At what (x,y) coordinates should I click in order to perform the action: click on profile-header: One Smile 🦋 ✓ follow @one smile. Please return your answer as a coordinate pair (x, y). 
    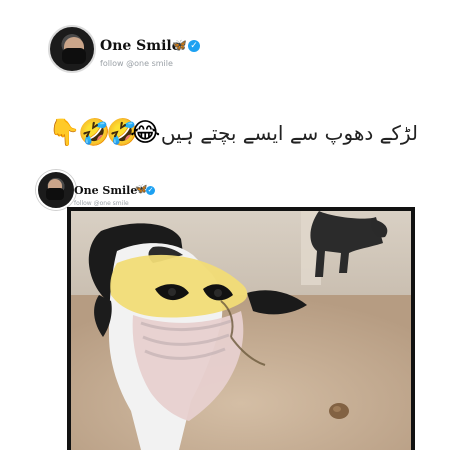
    Looking at the image, I should click on (178, 51).